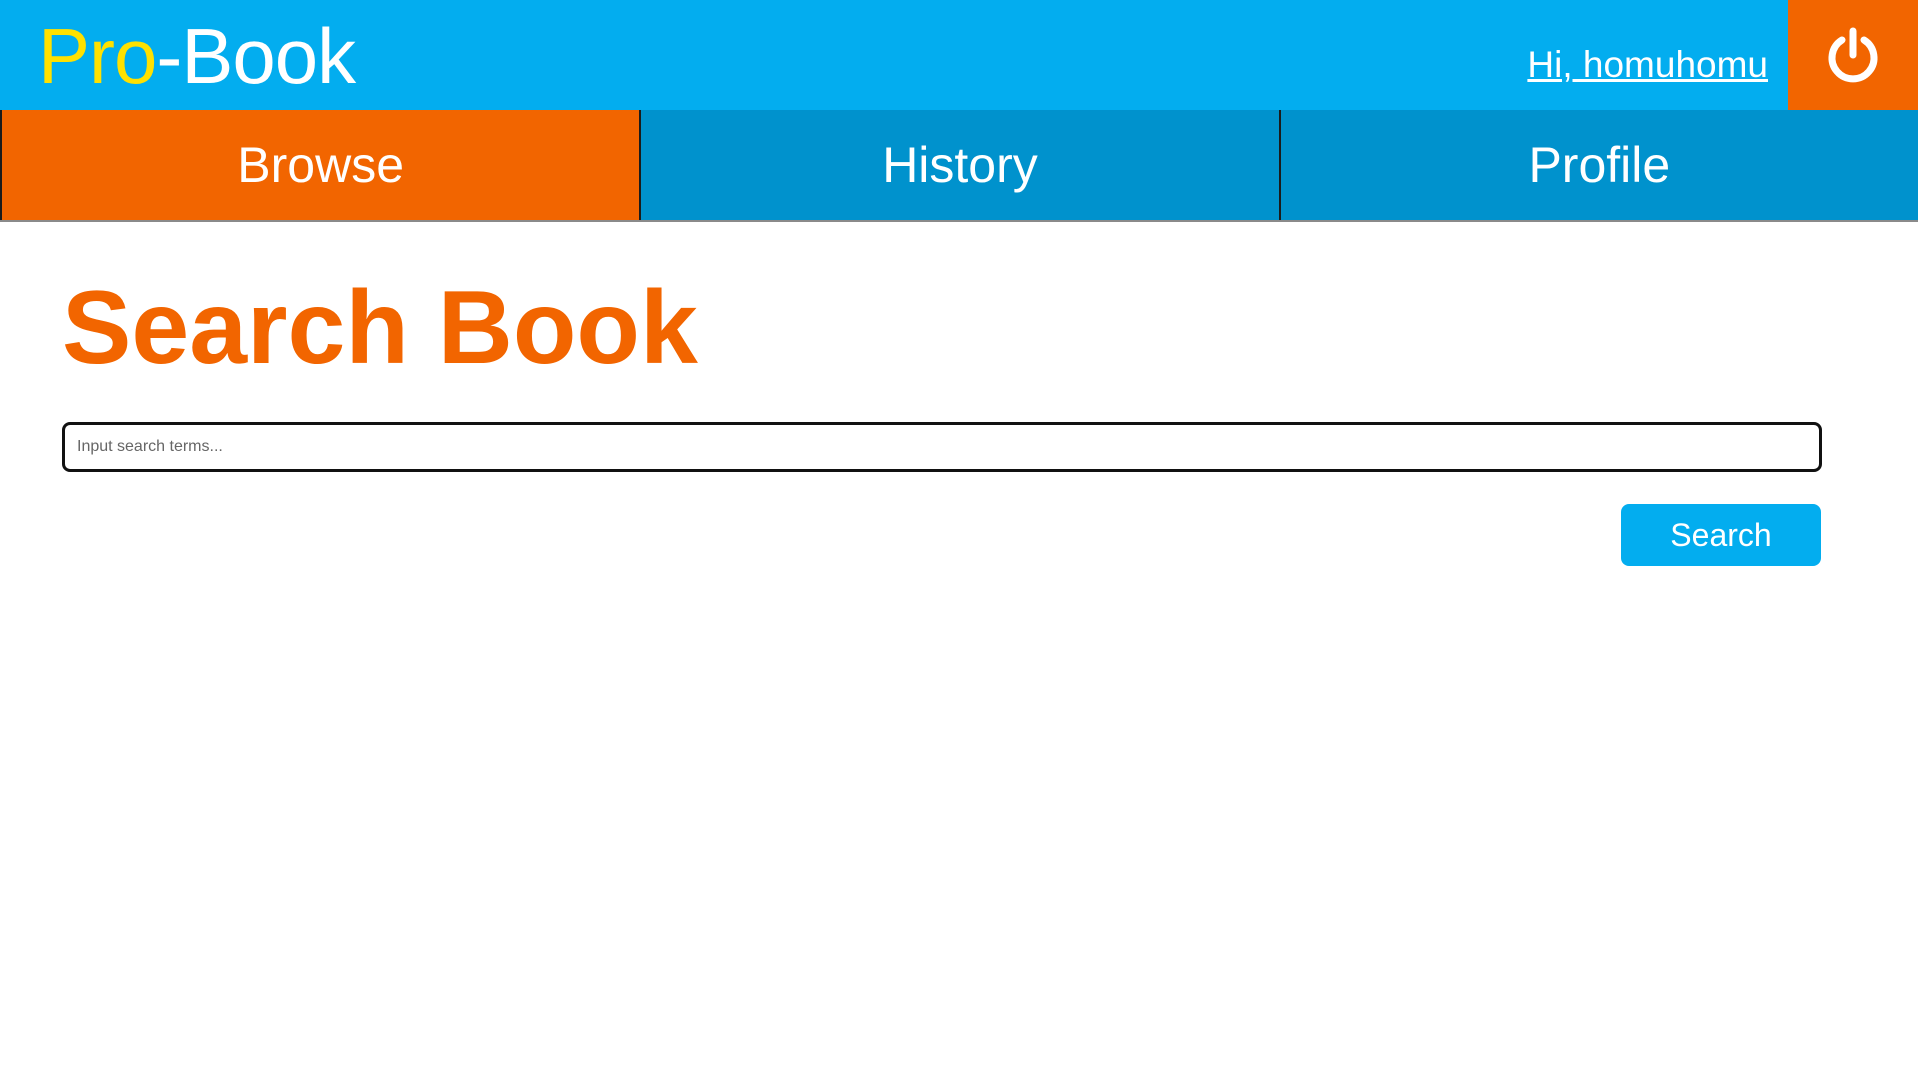 The image size is (1918, 1080). Describe the element at coordinates (959, 55) in the screenshot. I see `app-header: Pro-Book Hi, homuhomu` at that location.